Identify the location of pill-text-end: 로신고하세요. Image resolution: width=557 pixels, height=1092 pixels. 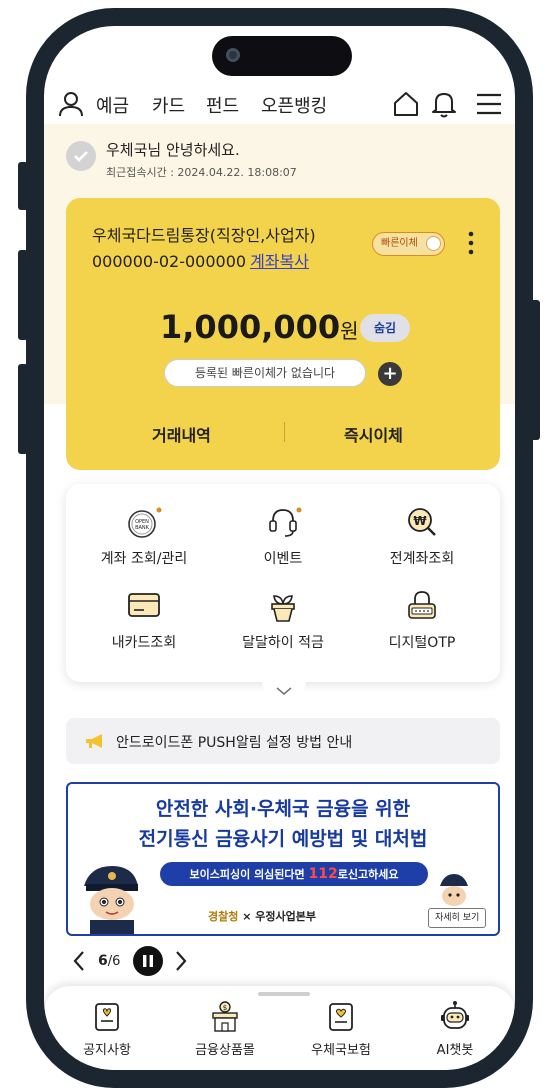
(368, 874).